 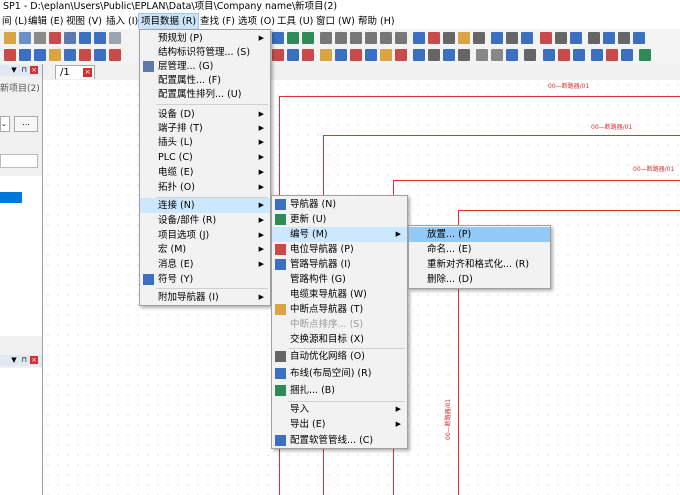 I want to click on menu-item-devices: 设备 (D) ▶, so click(x=205, y=114).